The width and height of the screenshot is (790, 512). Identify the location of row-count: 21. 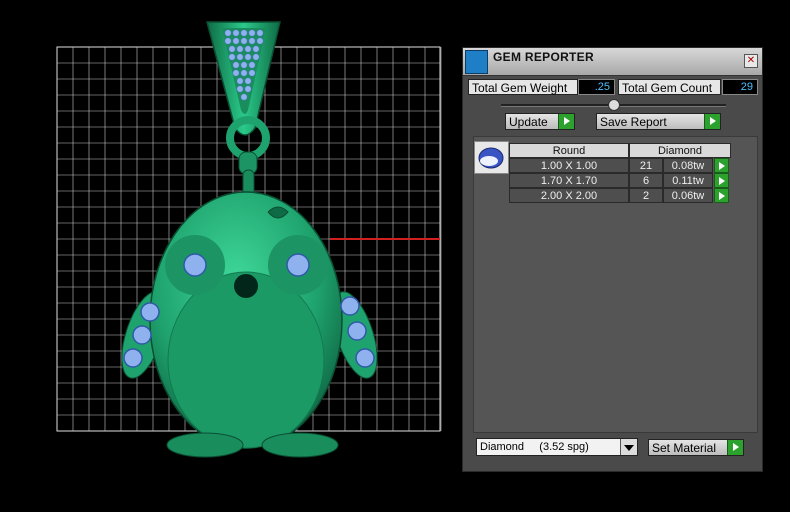
(646, 165).